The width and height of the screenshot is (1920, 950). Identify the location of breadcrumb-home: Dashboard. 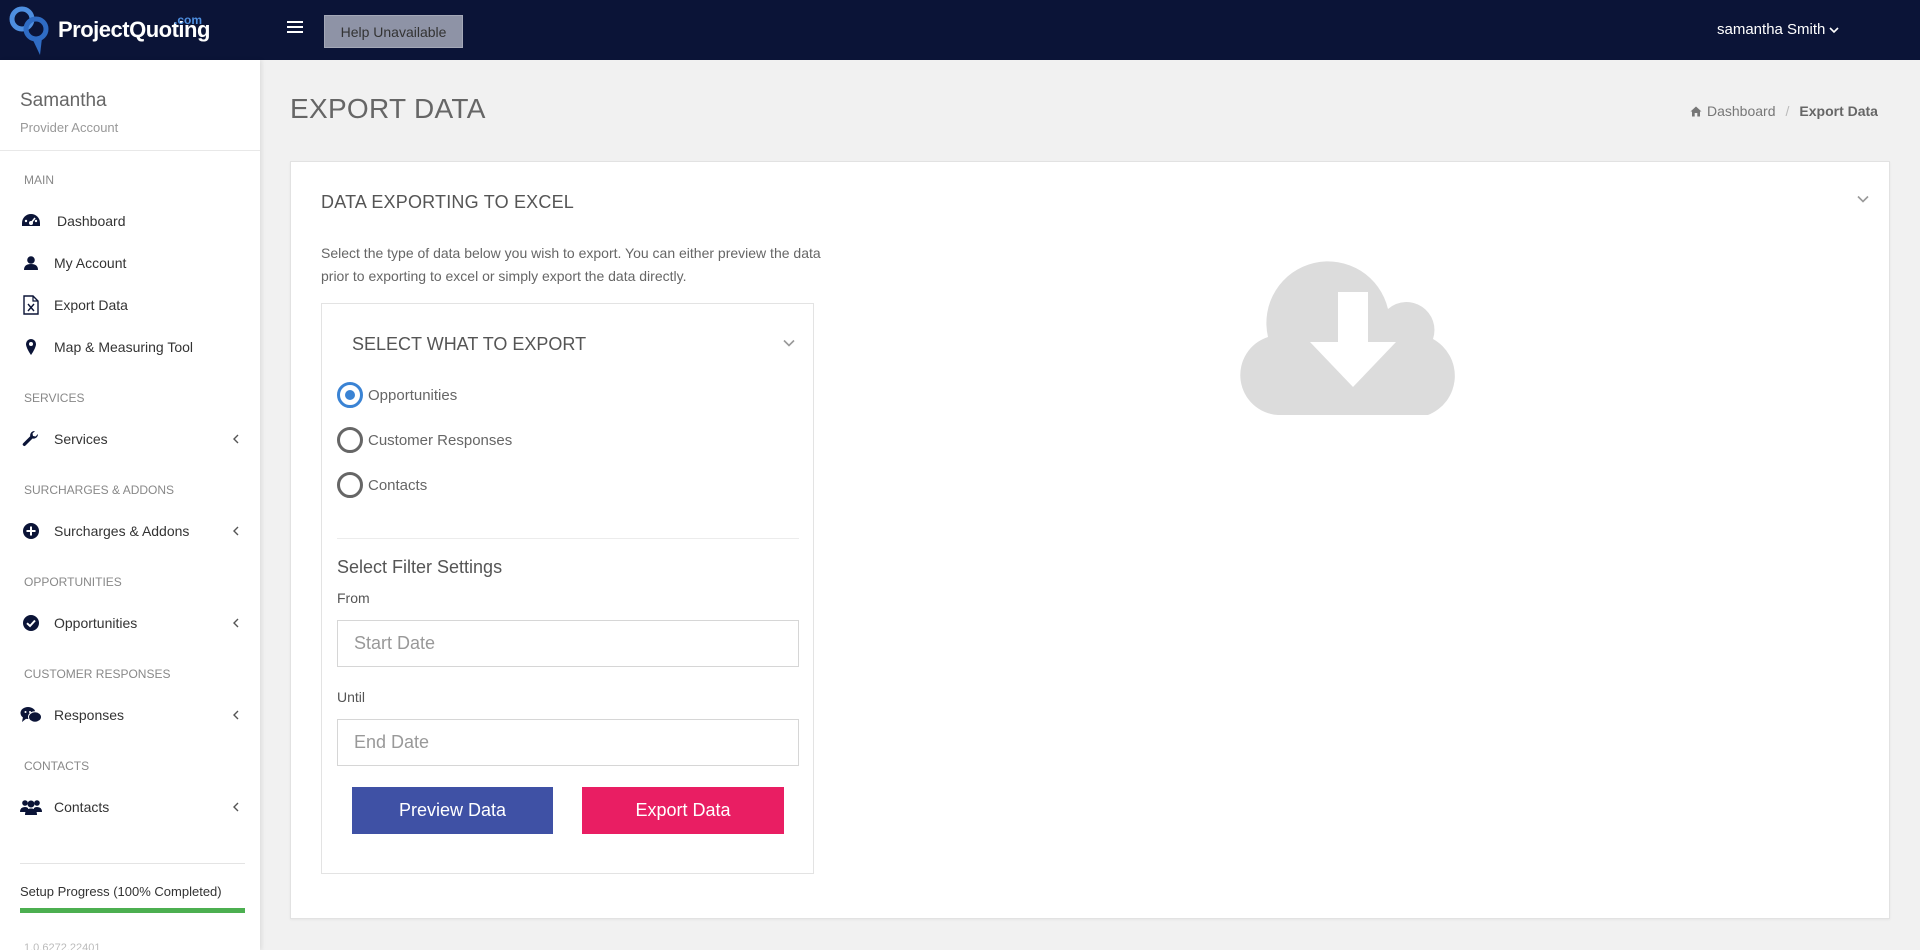
(1733, 111).